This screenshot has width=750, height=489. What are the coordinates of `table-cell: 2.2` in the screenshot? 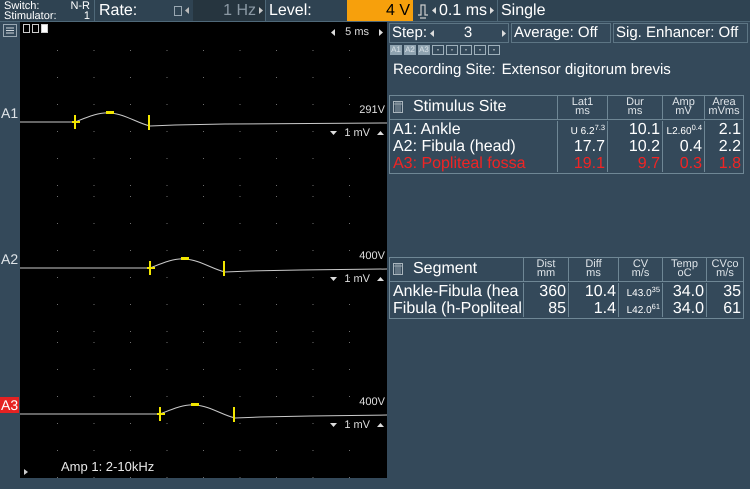 It's located at (729, 146).